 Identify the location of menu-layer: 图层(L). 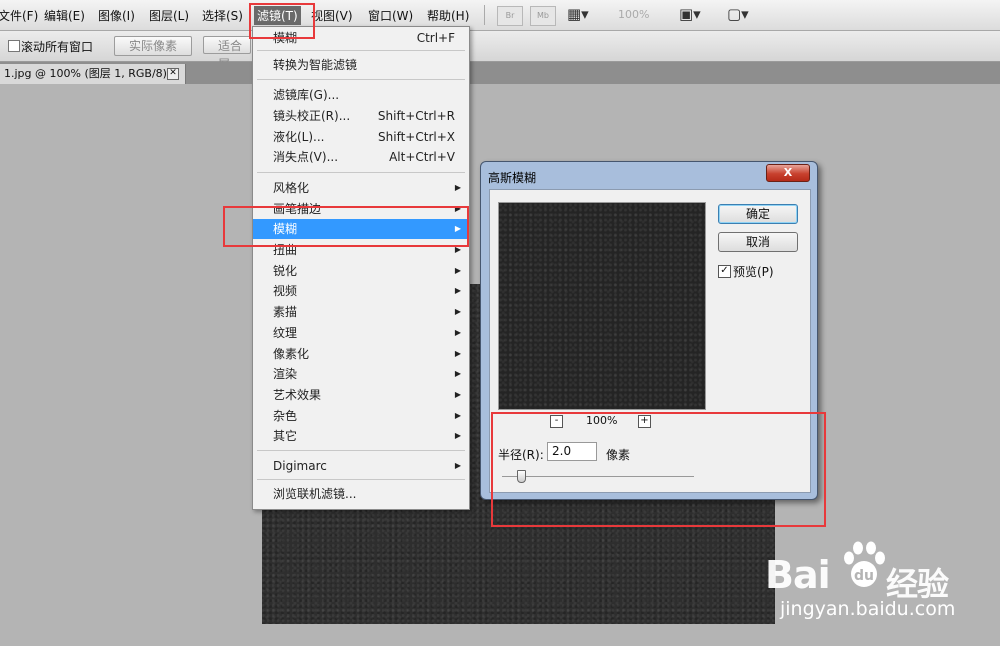
(169, 15).